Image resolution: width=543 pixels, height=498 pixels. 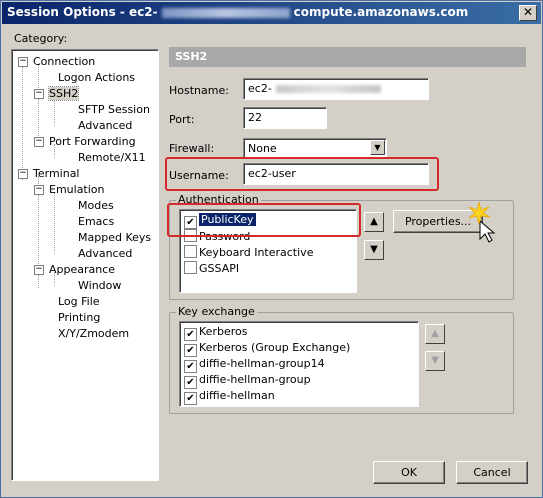 I want to click on category-label: Category:, so click(x=41, y=38).